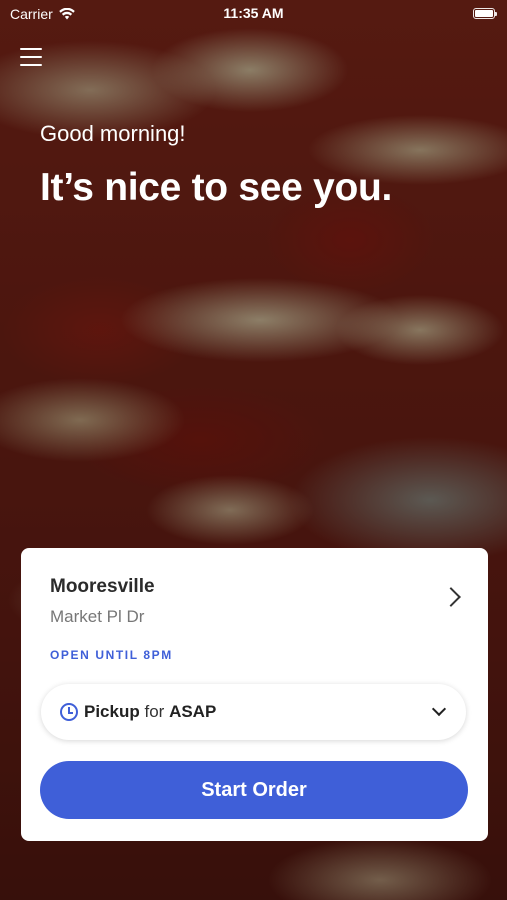 This screenshot has height=900, width=507. I want to click on order-mode-text: Pickup for ASAP, so click(150, 712).